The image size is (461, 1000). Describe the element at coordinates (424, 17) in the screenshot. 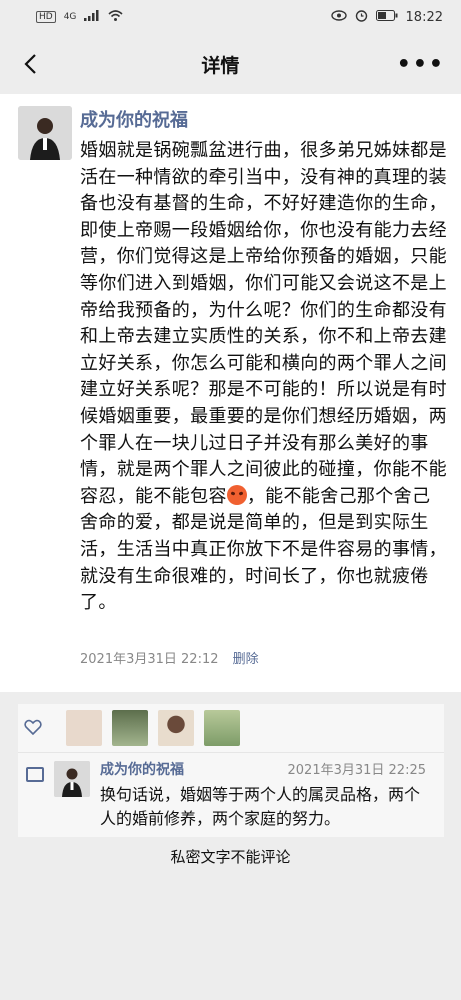

I see `clock-time: 18:22` at that location.